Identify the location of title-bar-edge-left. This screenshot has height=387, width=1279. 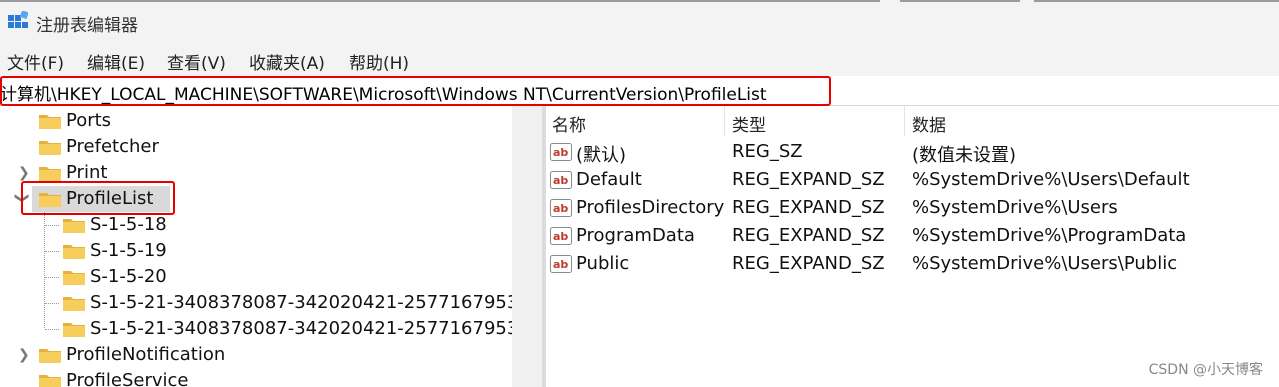
(440, 1).